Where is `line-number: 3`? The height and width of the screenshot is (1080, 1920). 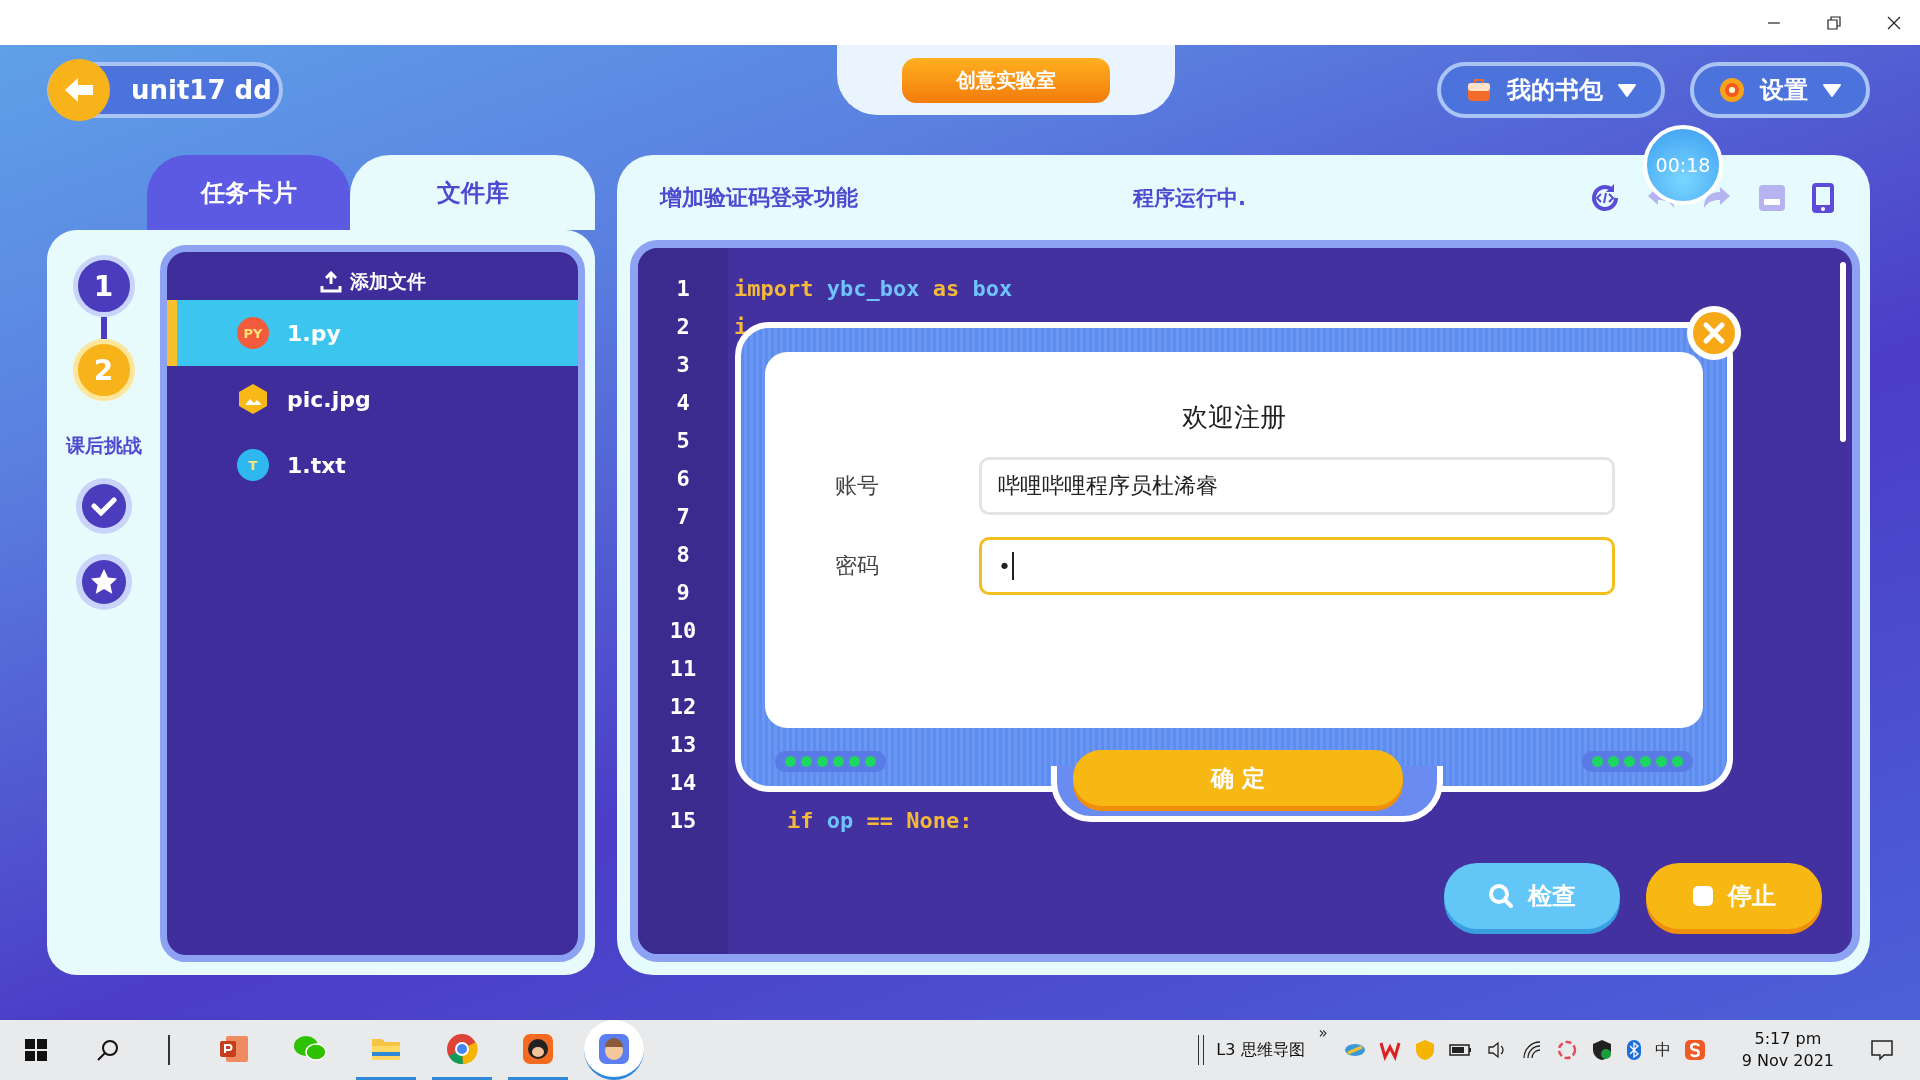 line-number: 3 is located at coordinates (683, 365).